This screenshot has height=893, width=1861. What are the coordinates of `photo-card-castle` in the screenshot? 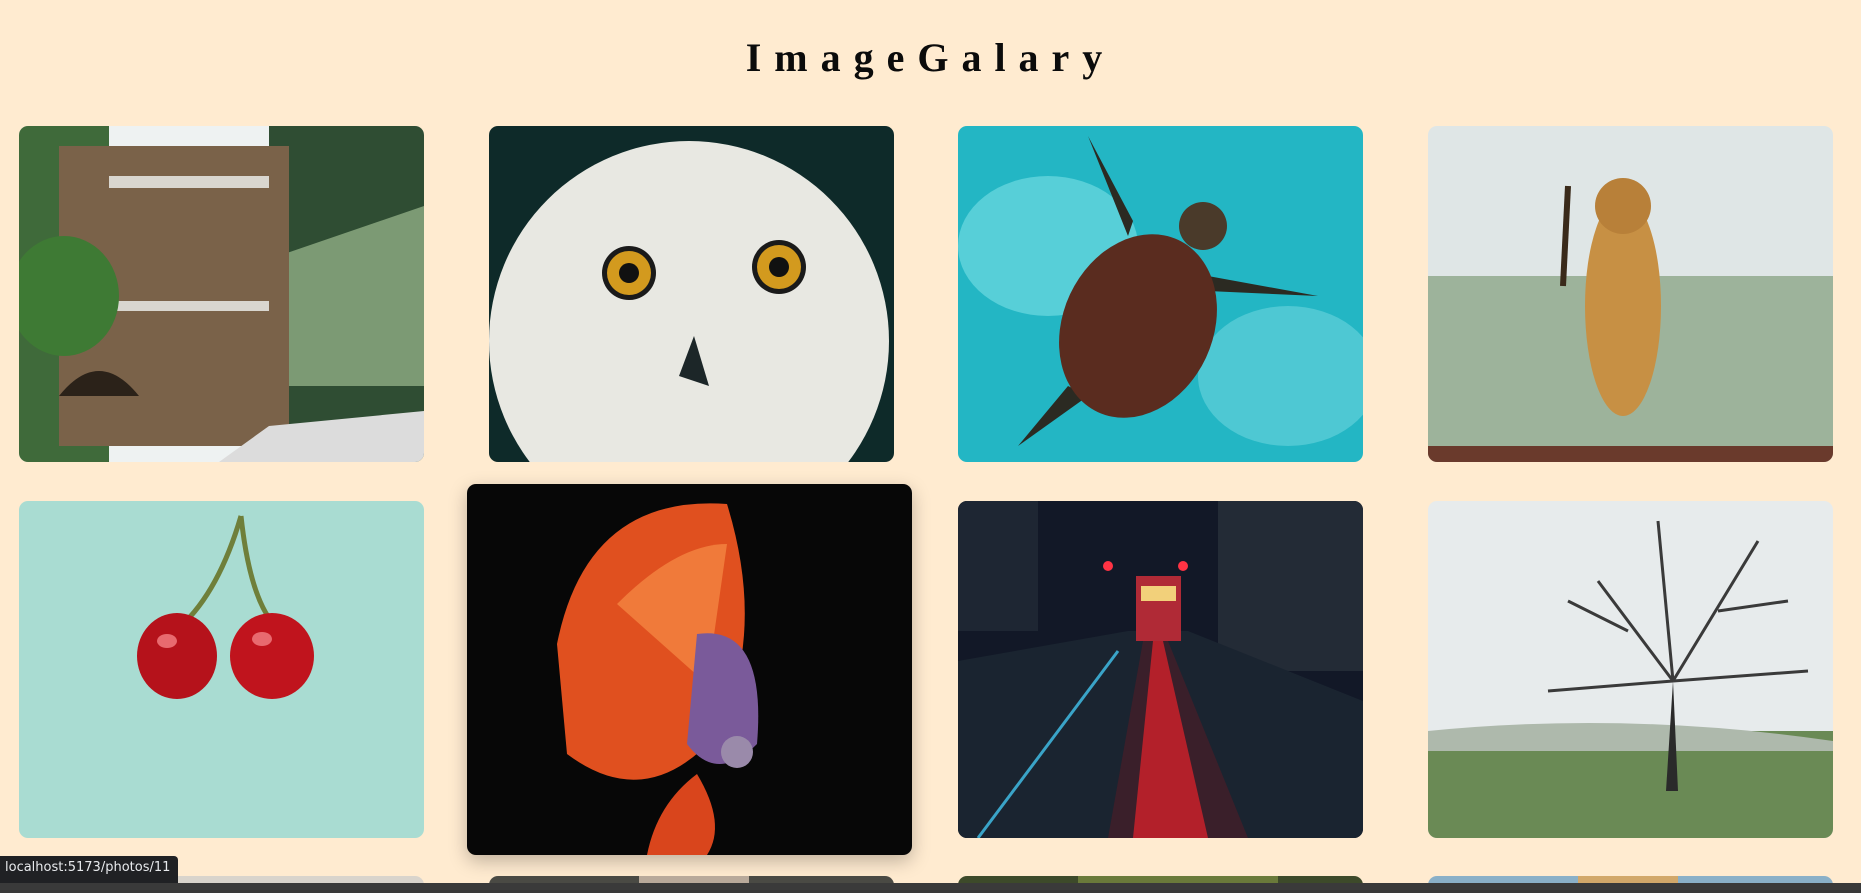 It's located at (221, 294).